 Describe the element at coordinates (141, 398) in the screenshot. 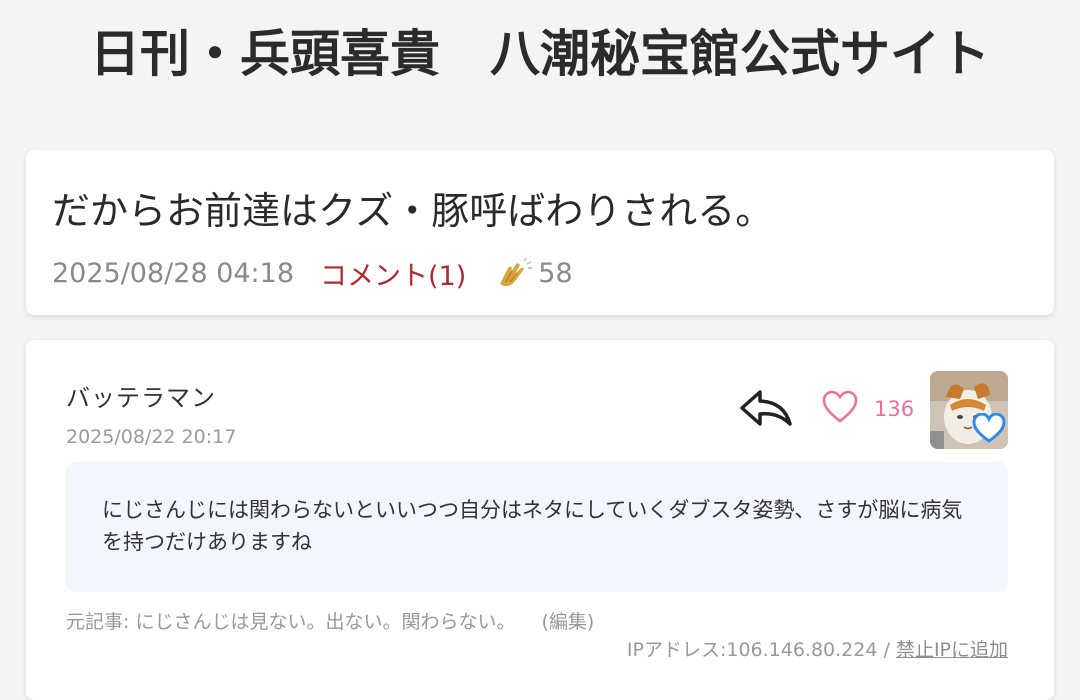

I see `comment-author: バッテラマン` at that location.